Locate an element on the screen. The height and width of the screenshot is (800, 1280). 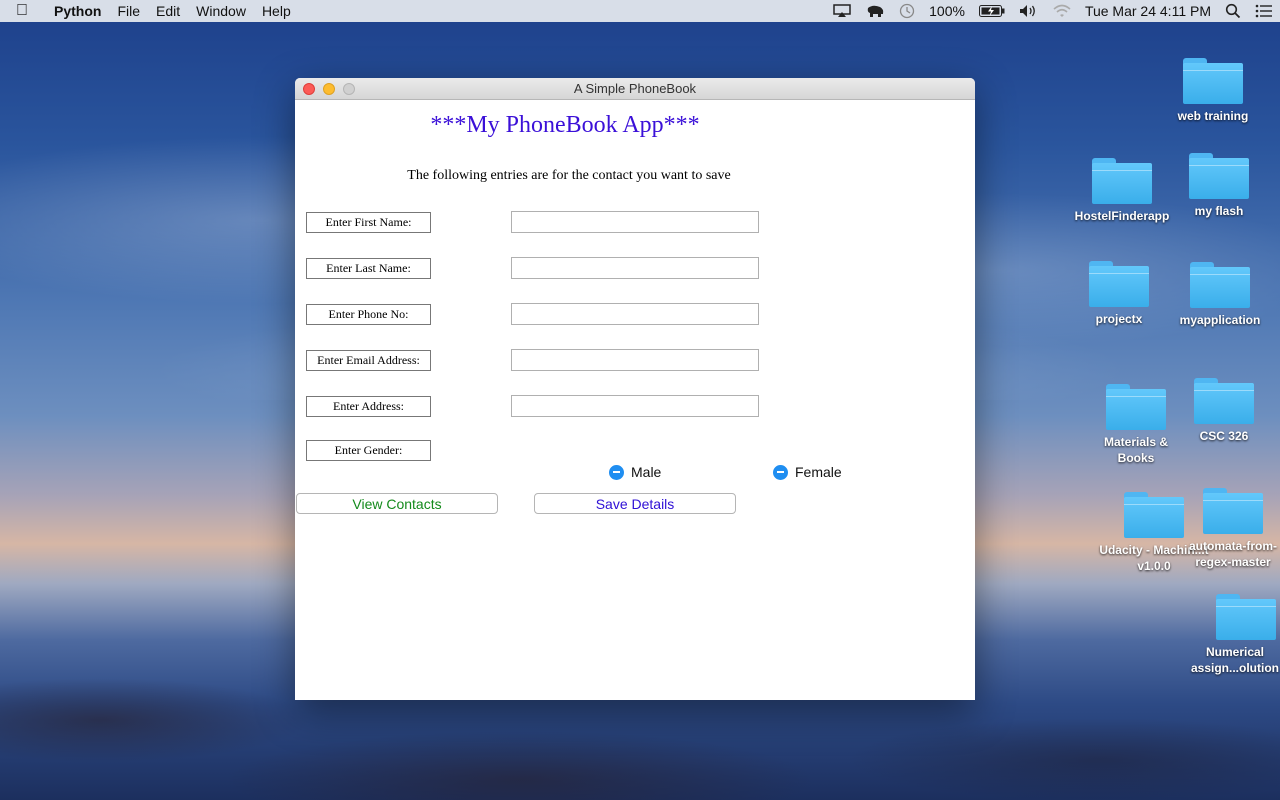
desktop-folder-automata: automata-from-regex-master is located at coordinates (1229, 529).